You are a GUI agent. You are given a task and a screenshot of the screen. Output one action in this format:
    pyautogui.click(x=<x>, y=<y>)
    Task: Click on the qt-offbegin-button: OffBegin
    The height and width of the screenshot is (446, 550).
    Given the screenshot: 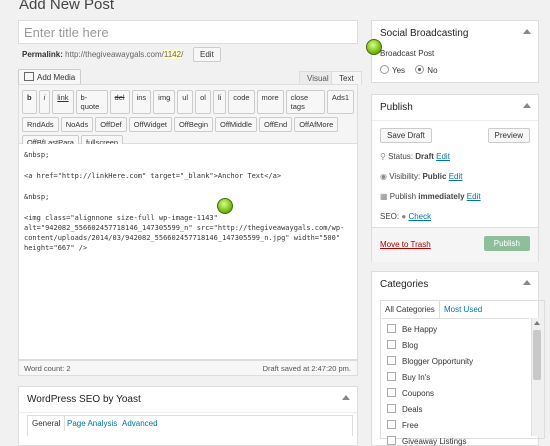 What is the action you would take?
    pyautogui.click(x=193, y=124)
    